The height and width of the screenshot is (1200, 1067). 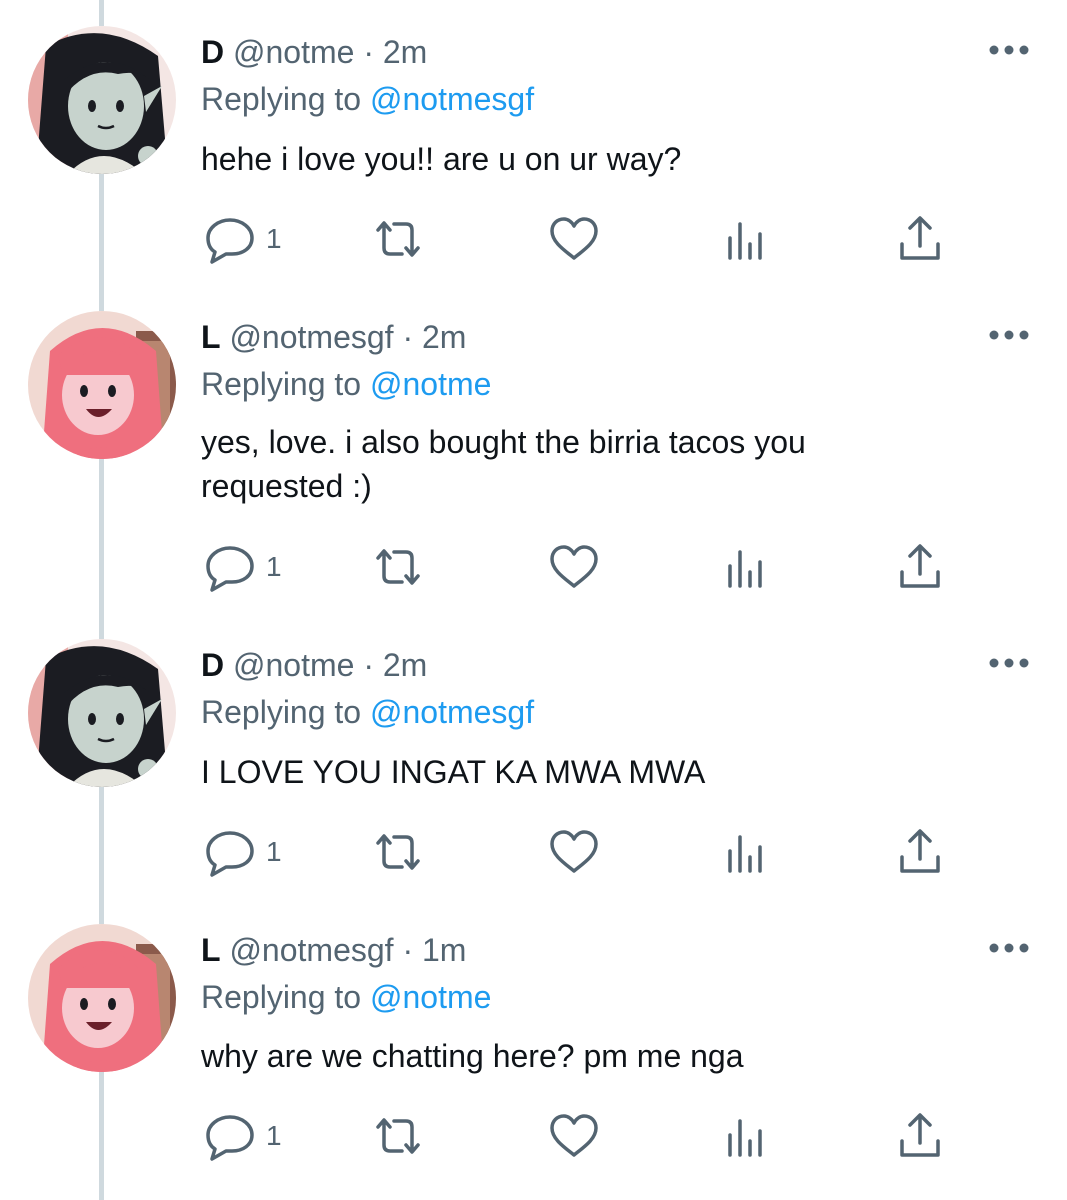 What do you see at coordinates (444, 950) in the screenshot?
I see `timestamp: 1m` at bounding box center [444, 950].